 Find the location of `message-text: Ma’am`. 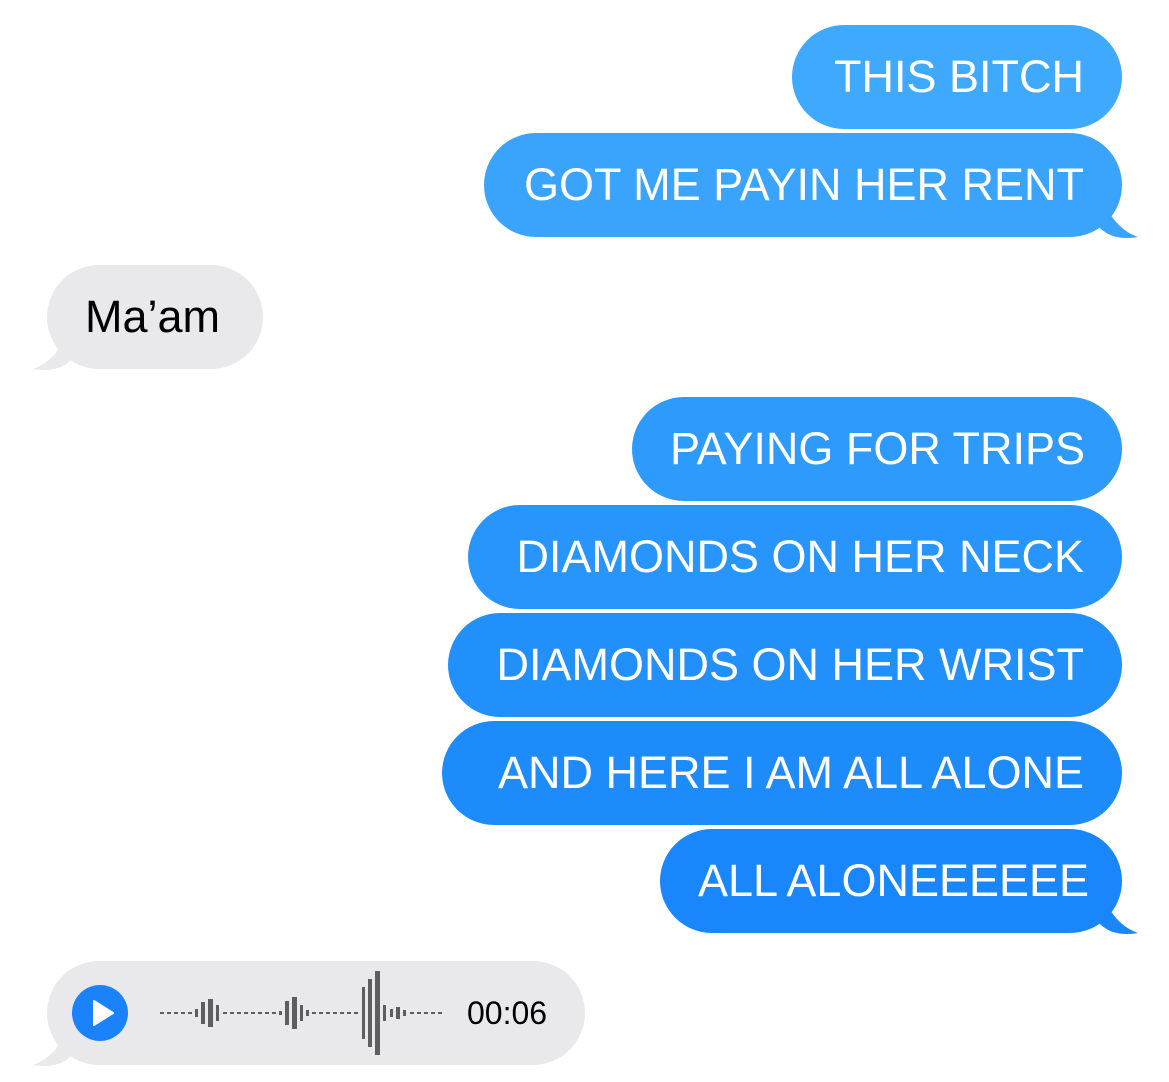

message-text: Ma’am is located at coordinates (153, 316).